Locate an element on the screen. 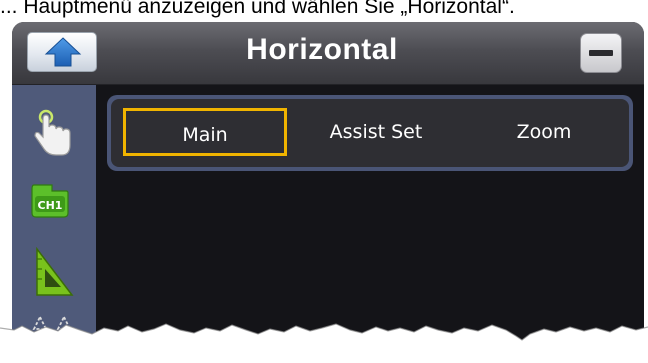  touch-hand-icon is located at coordinates (54, 135).